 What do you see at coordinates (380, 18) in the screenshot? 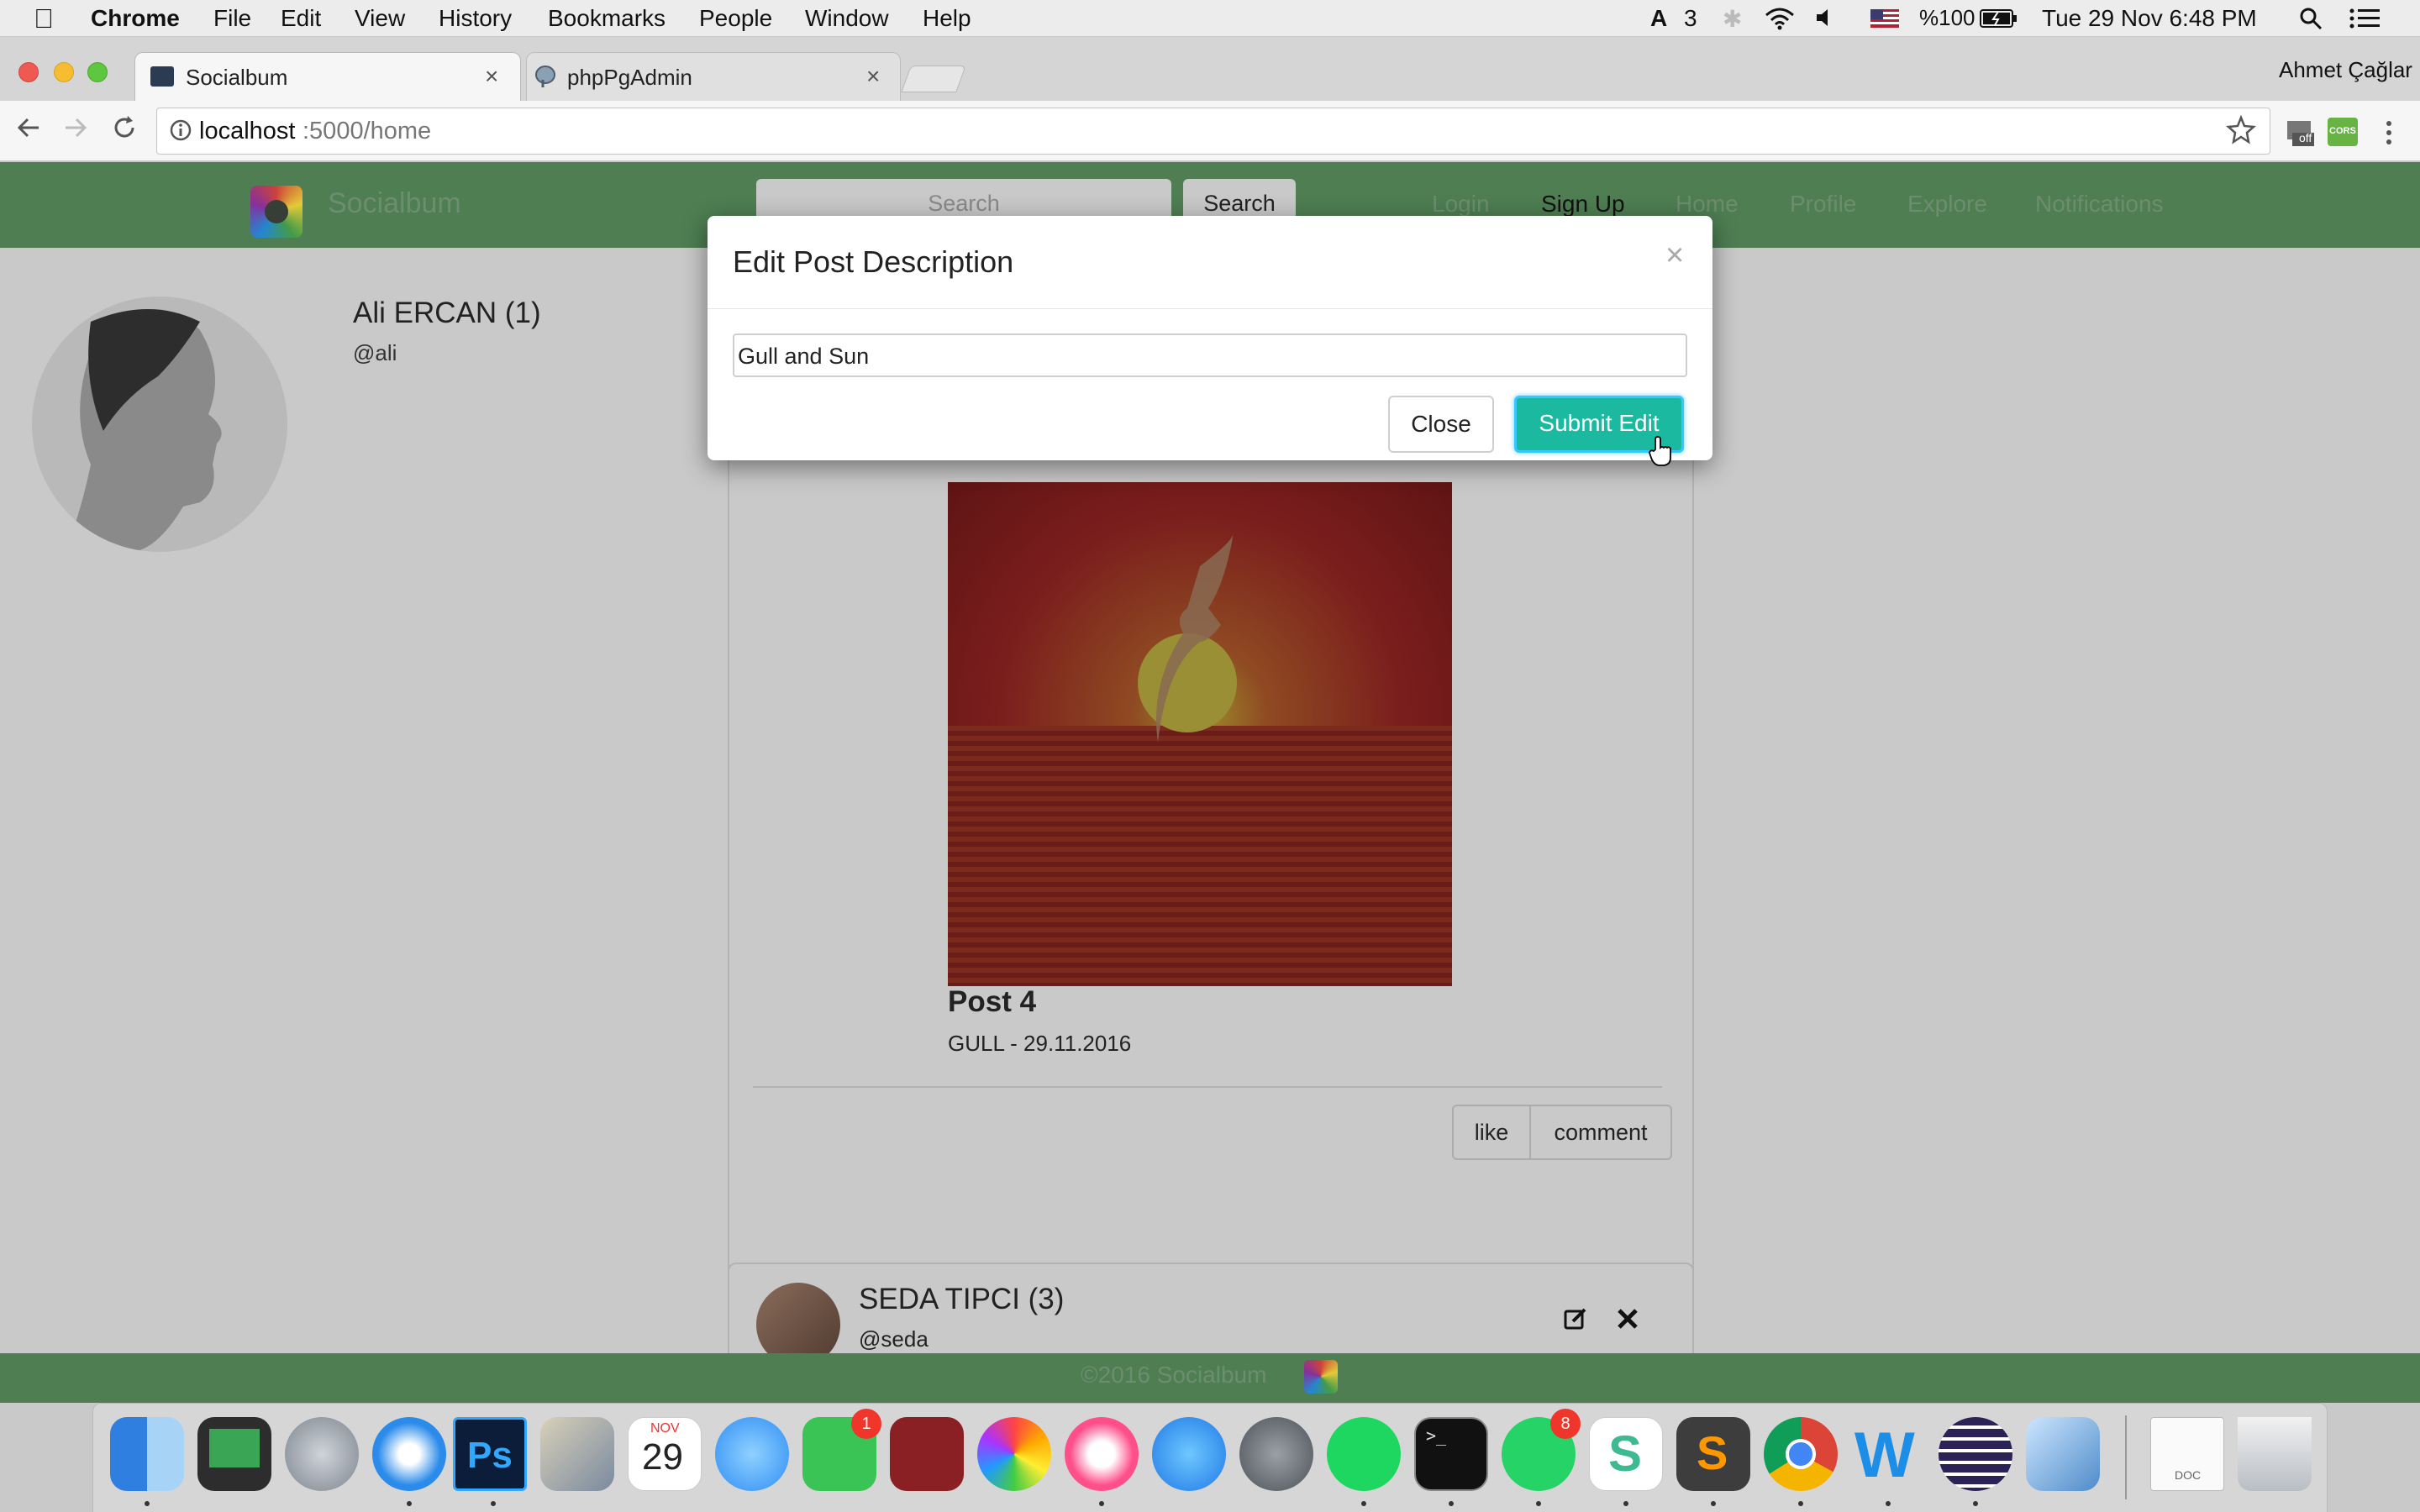
I see `menu-view: View` at bounding box center [380, 18].